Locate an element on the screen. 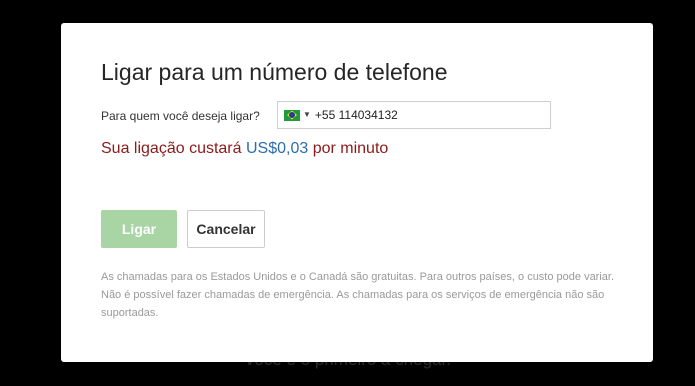 This screenshot has height=386, width=695. phone-number-input is located at coordinates (424, 115).